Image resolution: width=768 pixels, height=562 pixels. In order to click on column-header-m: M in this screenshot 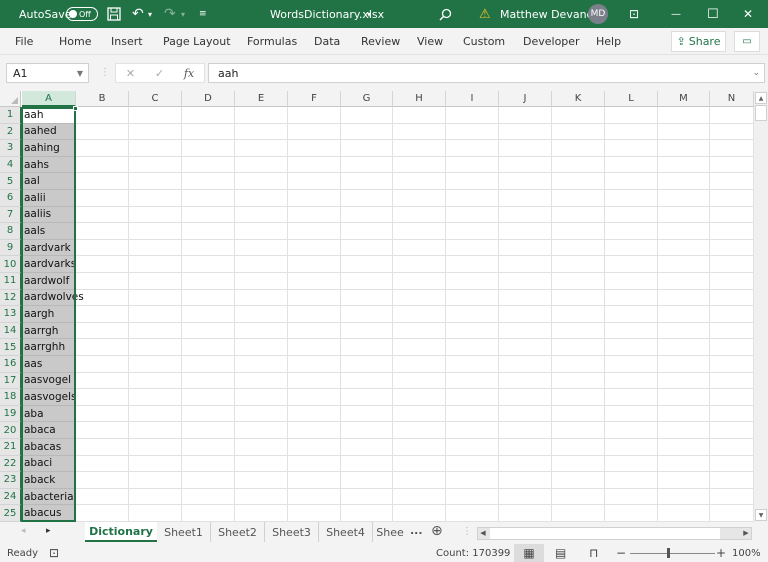, I will do `click(684, 99)`.